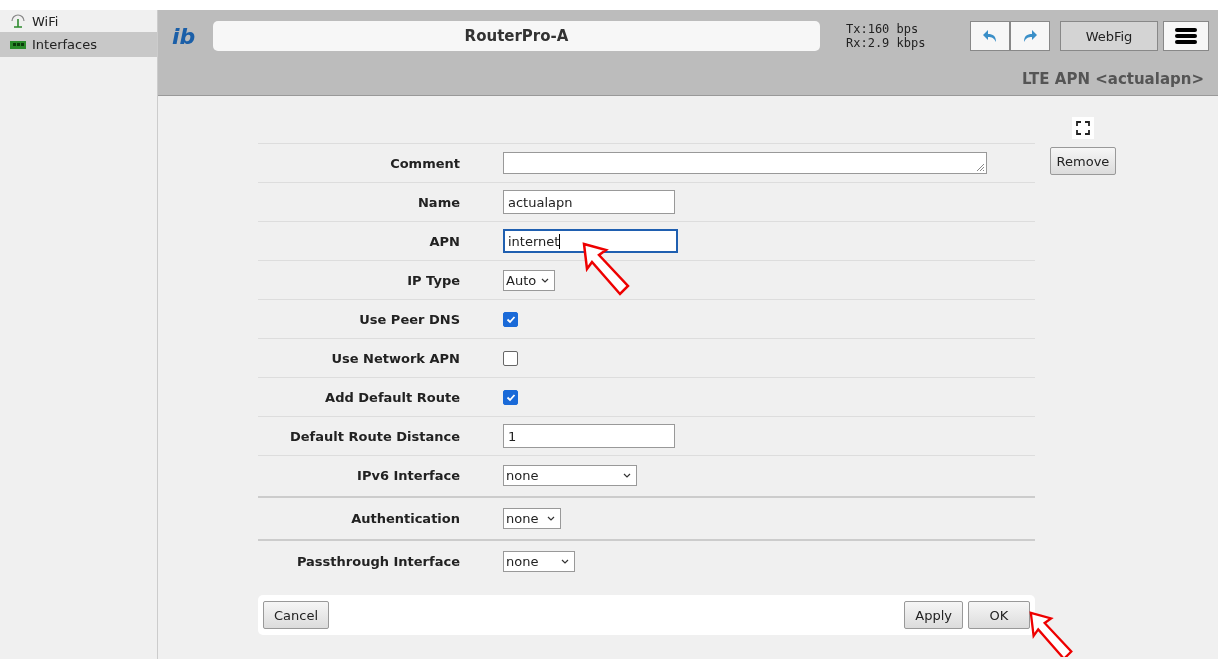 This screenshot has height=659, width=1218. I want to click on field-label: Name, so click(438, 202).